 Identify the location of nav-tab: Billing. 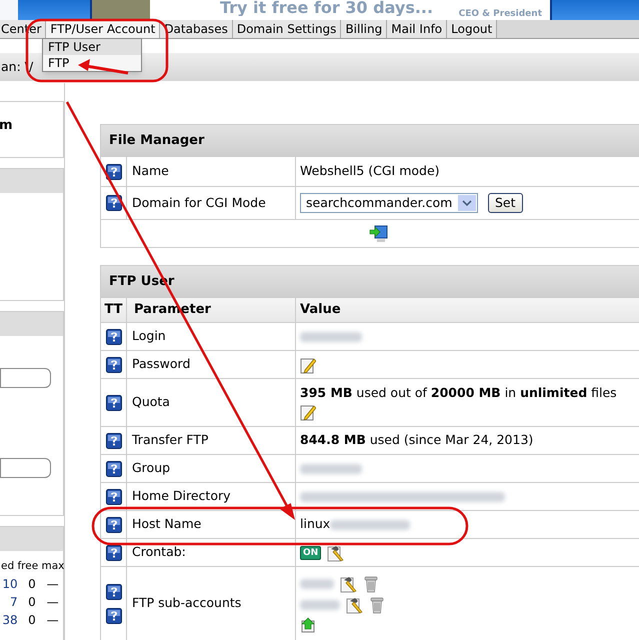
(364, 29).